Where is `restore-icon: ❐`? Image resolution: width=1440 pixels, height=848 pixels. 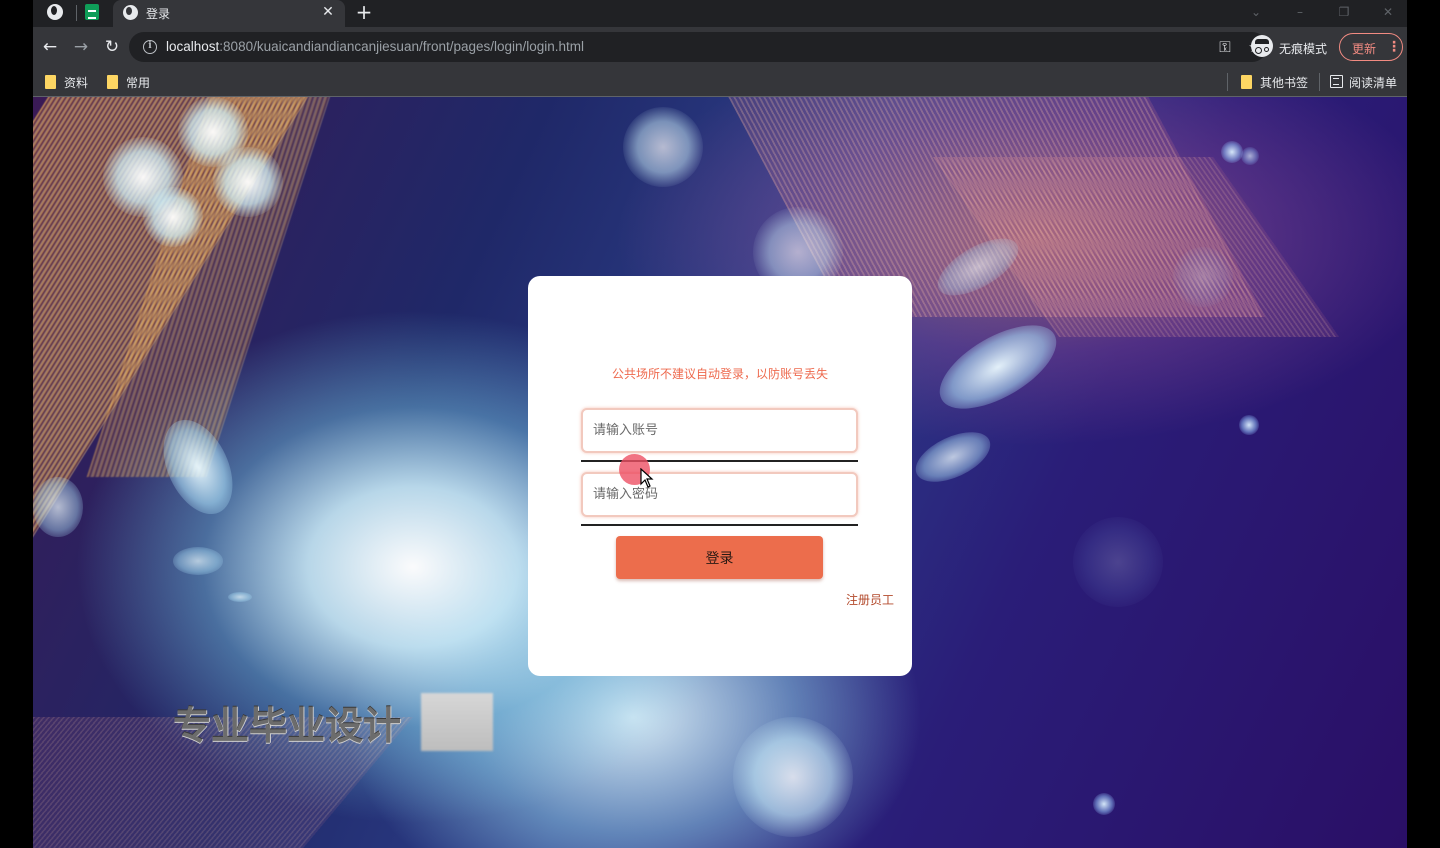
restore-icon: ❐ is located at coordinates (1344, 12).